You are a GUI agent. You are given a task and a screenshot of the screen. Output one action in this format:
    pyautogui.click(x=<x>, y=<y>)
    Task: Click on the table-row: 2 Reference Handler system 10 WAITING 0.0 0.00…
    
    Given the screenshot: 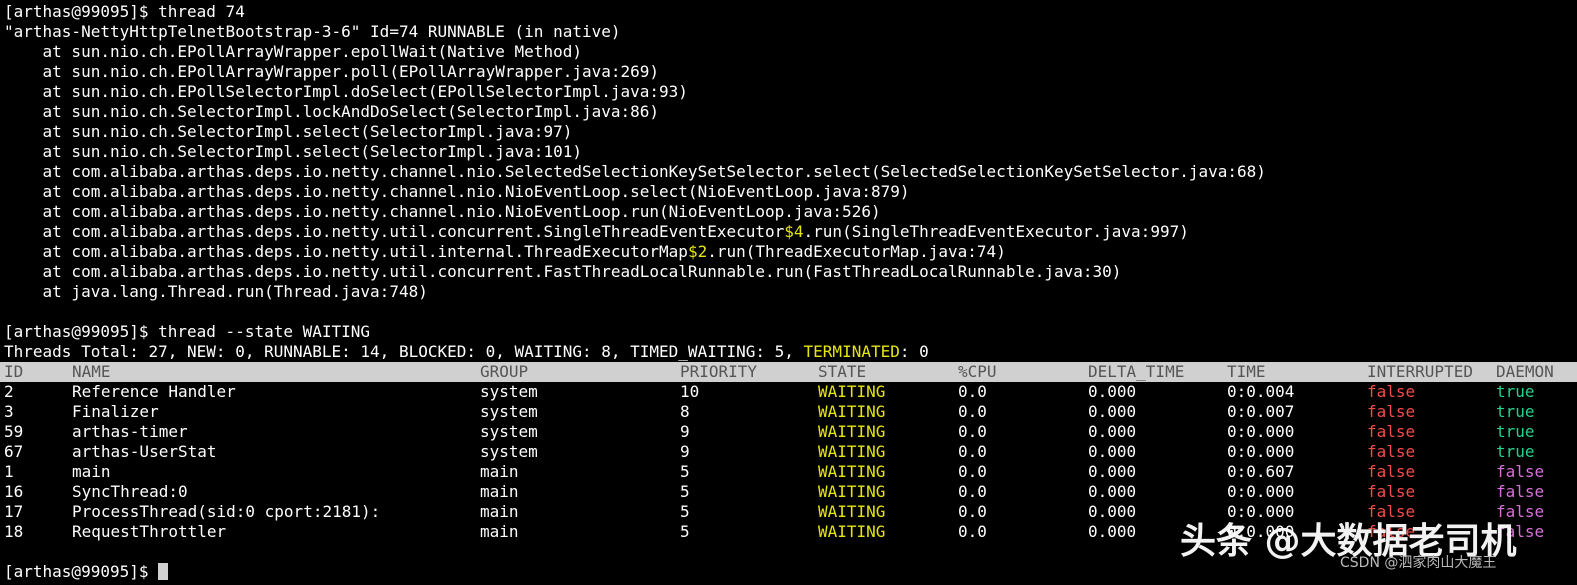 What is the action you would take?
    pyautogui.click(x=788, y=392)
    